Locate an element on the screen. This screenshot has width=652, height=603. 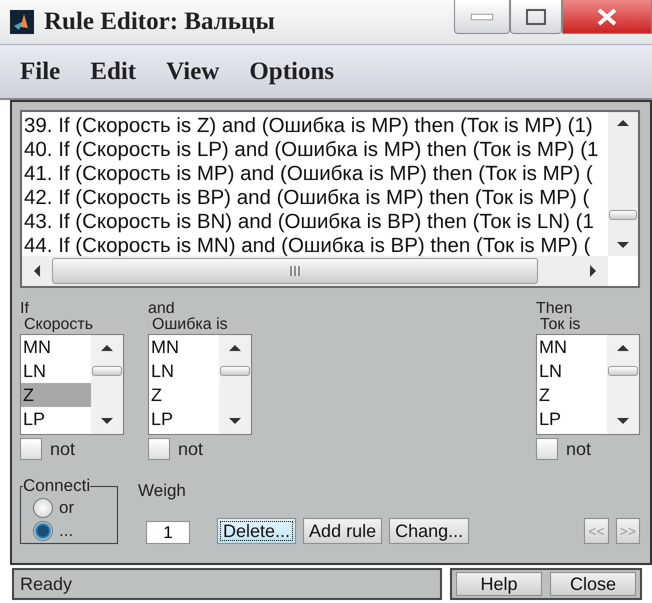
scroll-right-icon is located at coordinates (593, 271).